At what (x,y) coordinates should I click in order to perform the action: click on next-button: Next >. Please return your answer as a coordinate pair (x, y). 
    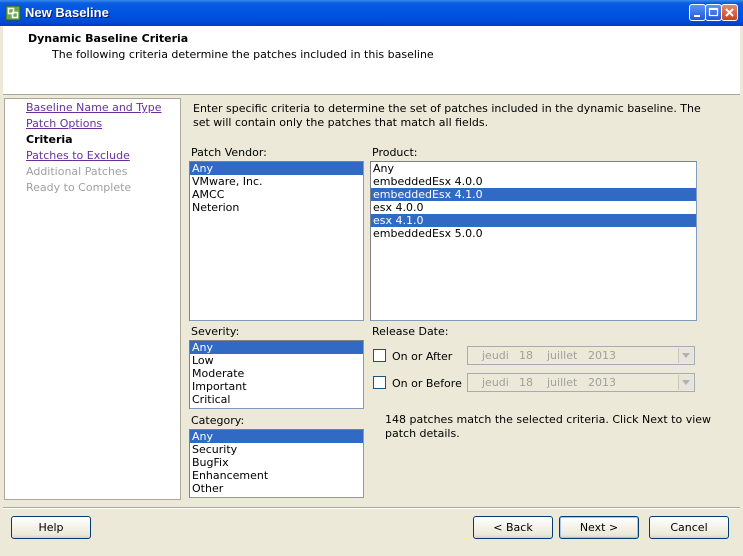
    Looking at the image, I should click on (599, 527).